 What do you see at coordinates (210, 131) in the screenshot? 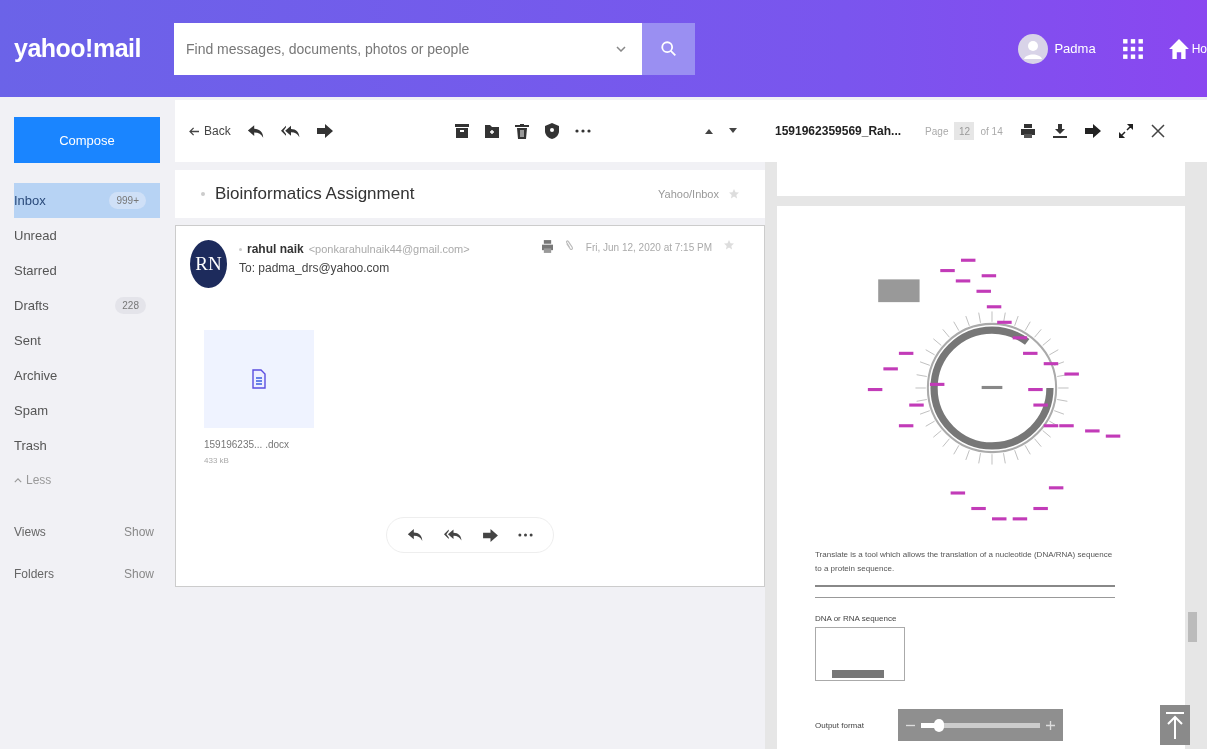
I see `back-button: Back` at bounding box center [210, 131].